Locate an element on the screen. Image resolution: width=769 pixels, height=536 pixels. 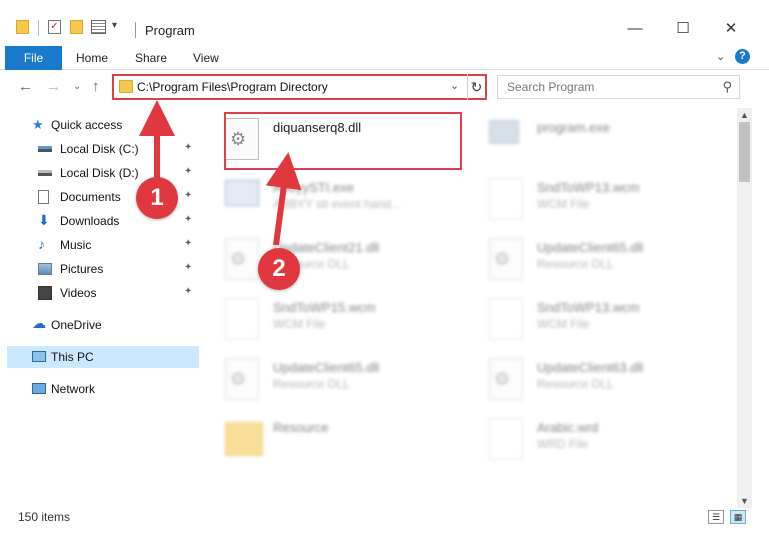
window-title: Program is located at coordinates (170, 30).